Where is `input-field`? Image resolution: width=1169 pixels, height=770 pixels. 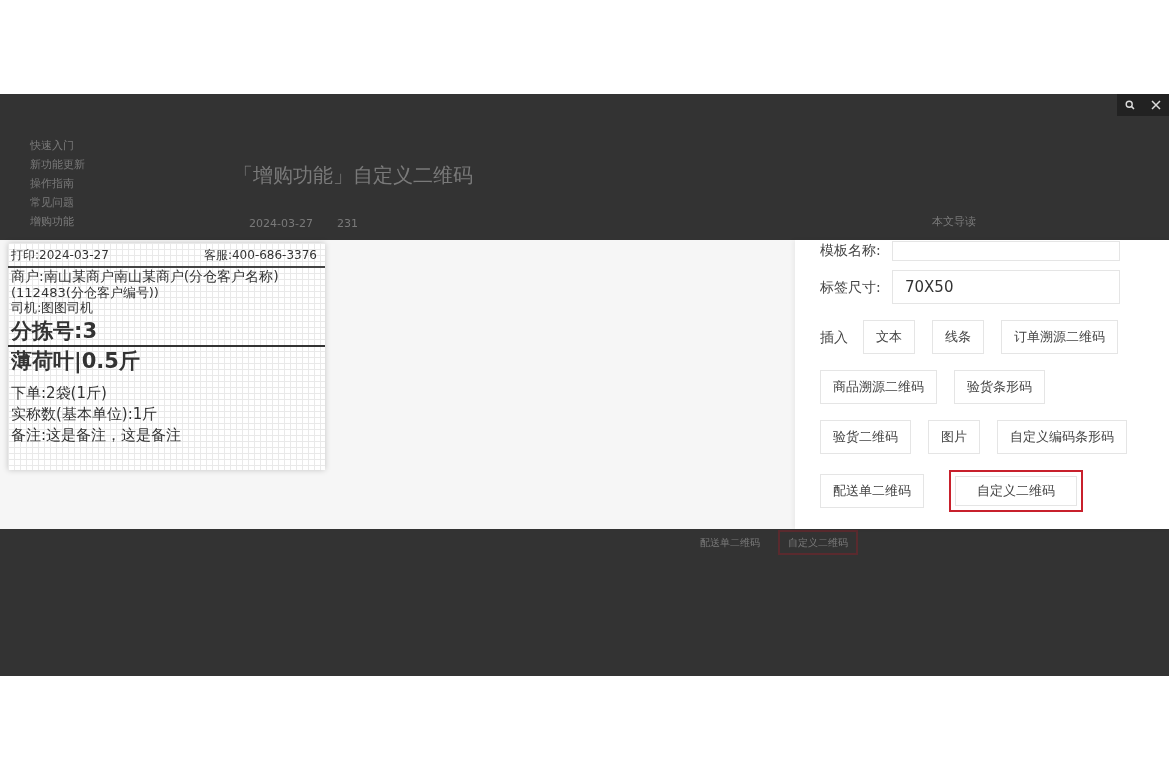
input-field is located at coordinates (1006, 250).